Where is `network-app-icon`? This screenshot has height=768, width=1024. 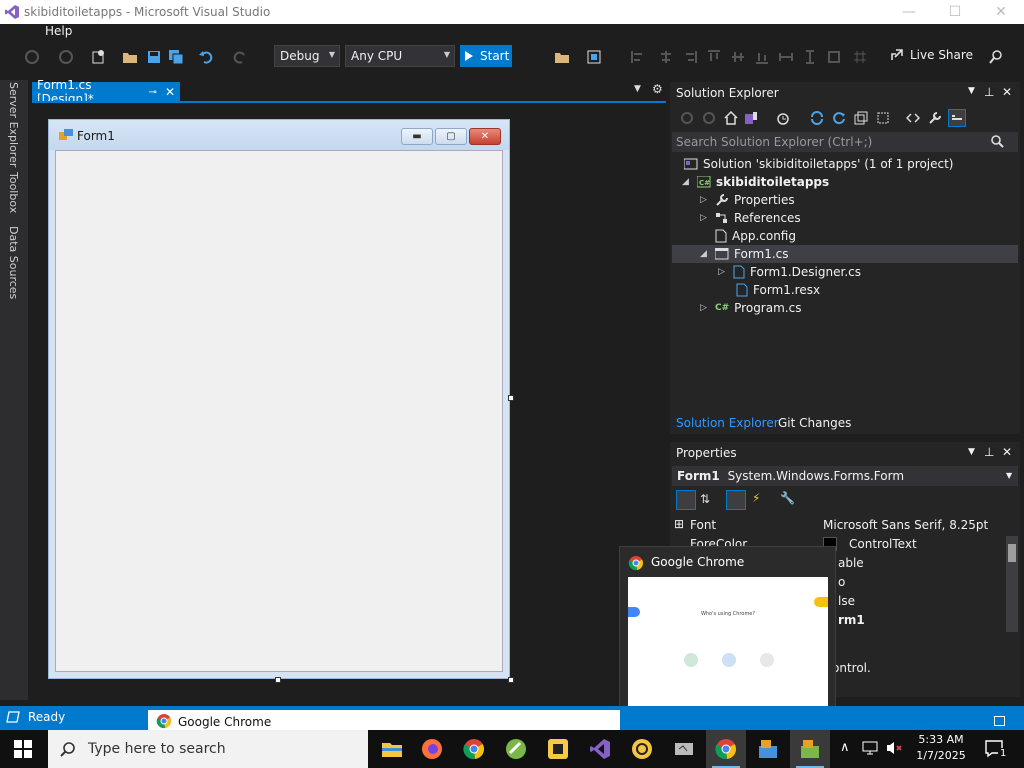
network-app-icon is located at coordinates (684, 749).